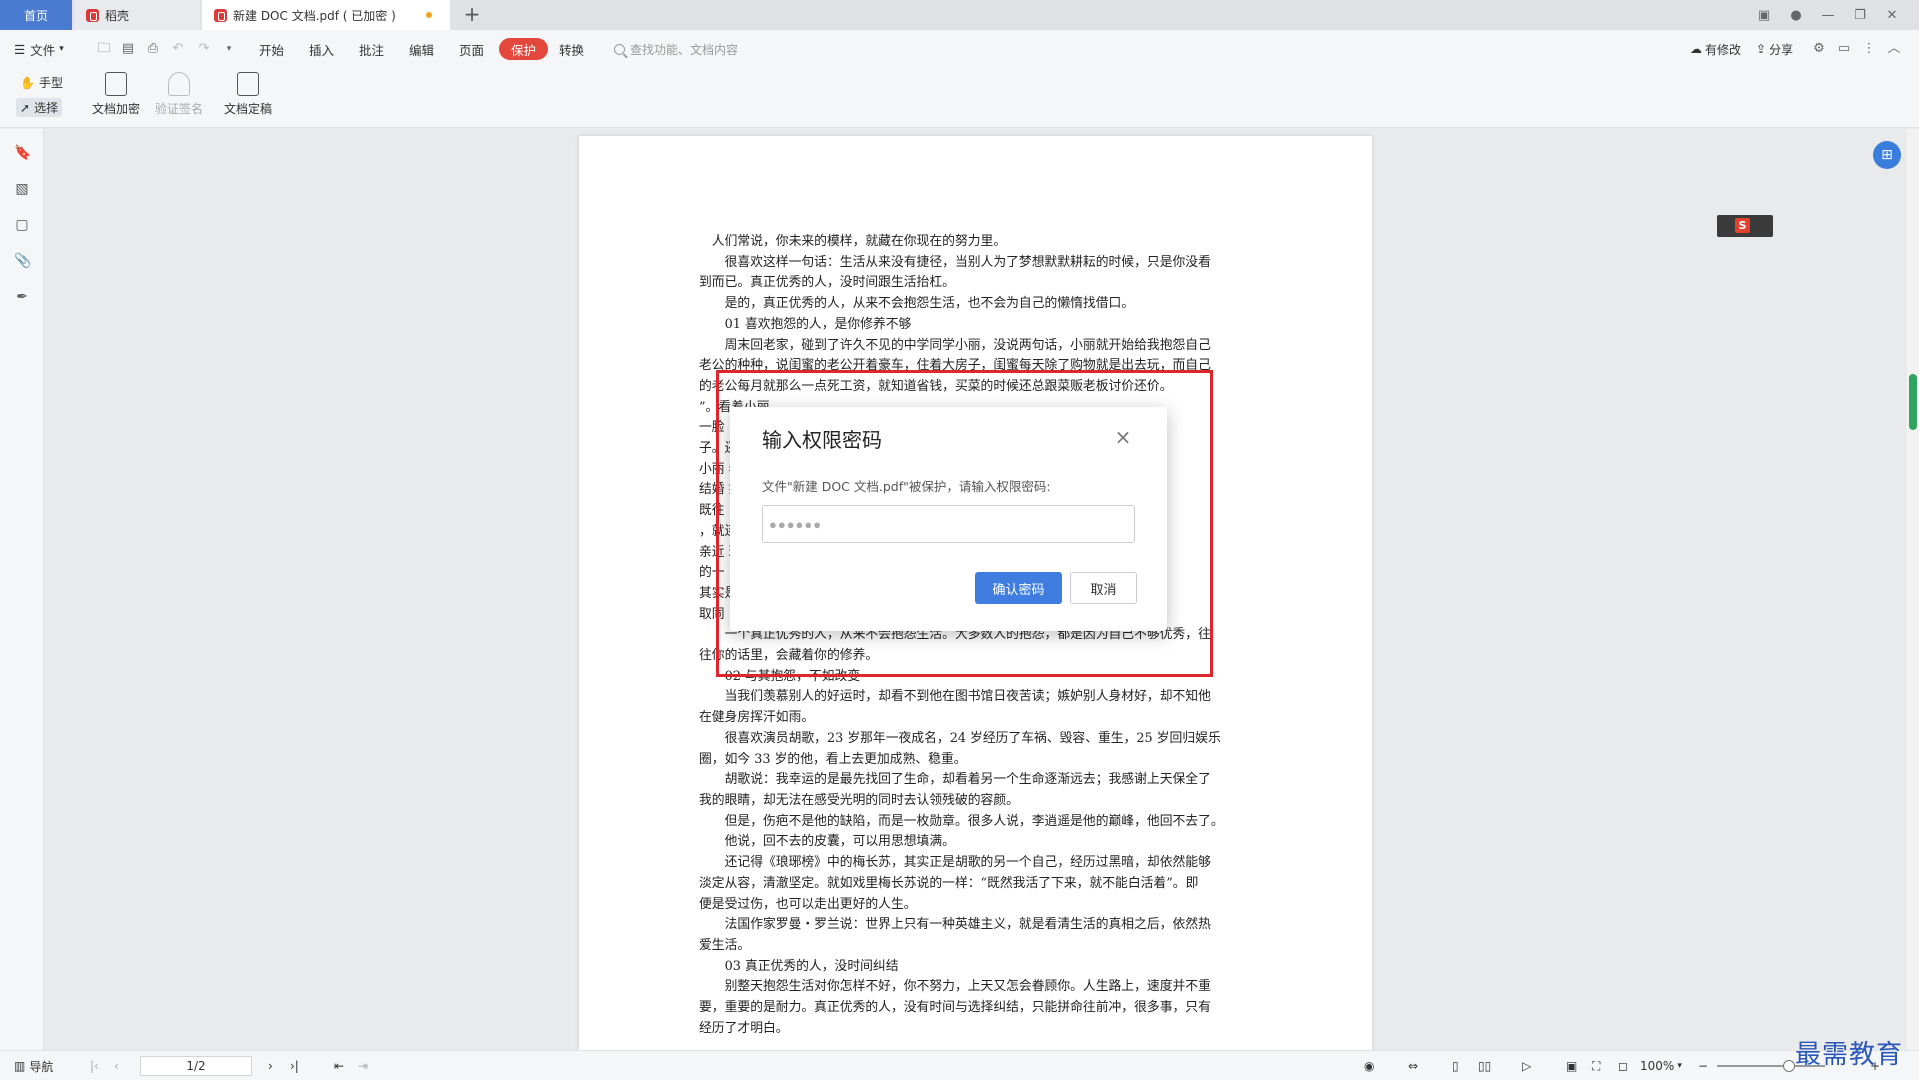 The height and width of the screenshot is (1080, 1919). I want to click on document-finalize-button: 文档定稿, so click(248, 94).